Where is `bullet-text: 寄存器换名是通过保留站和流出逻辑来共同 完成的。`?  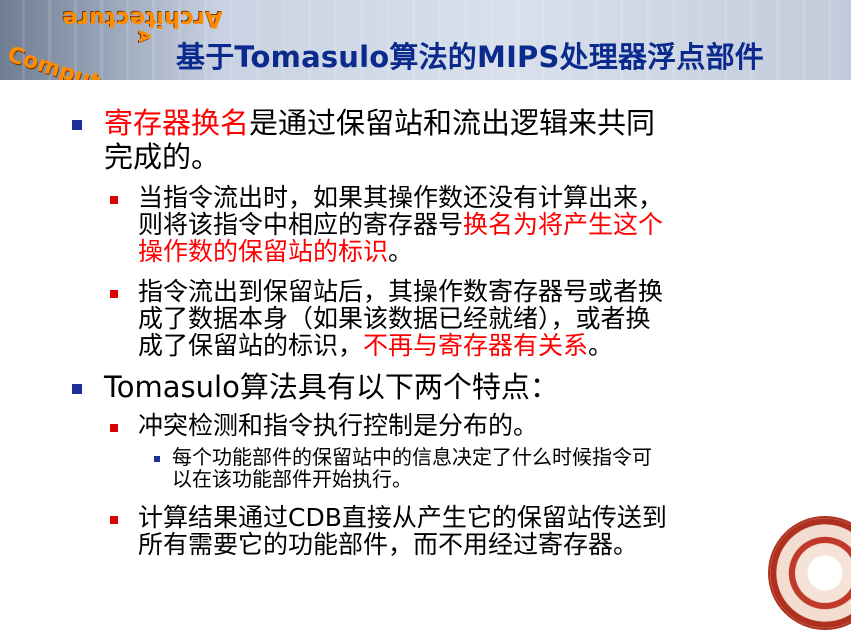
bullet-text: 寄存器换名是通过保留站和流出逻辑来共同 完成的。 is located at coordinates (444, 140).